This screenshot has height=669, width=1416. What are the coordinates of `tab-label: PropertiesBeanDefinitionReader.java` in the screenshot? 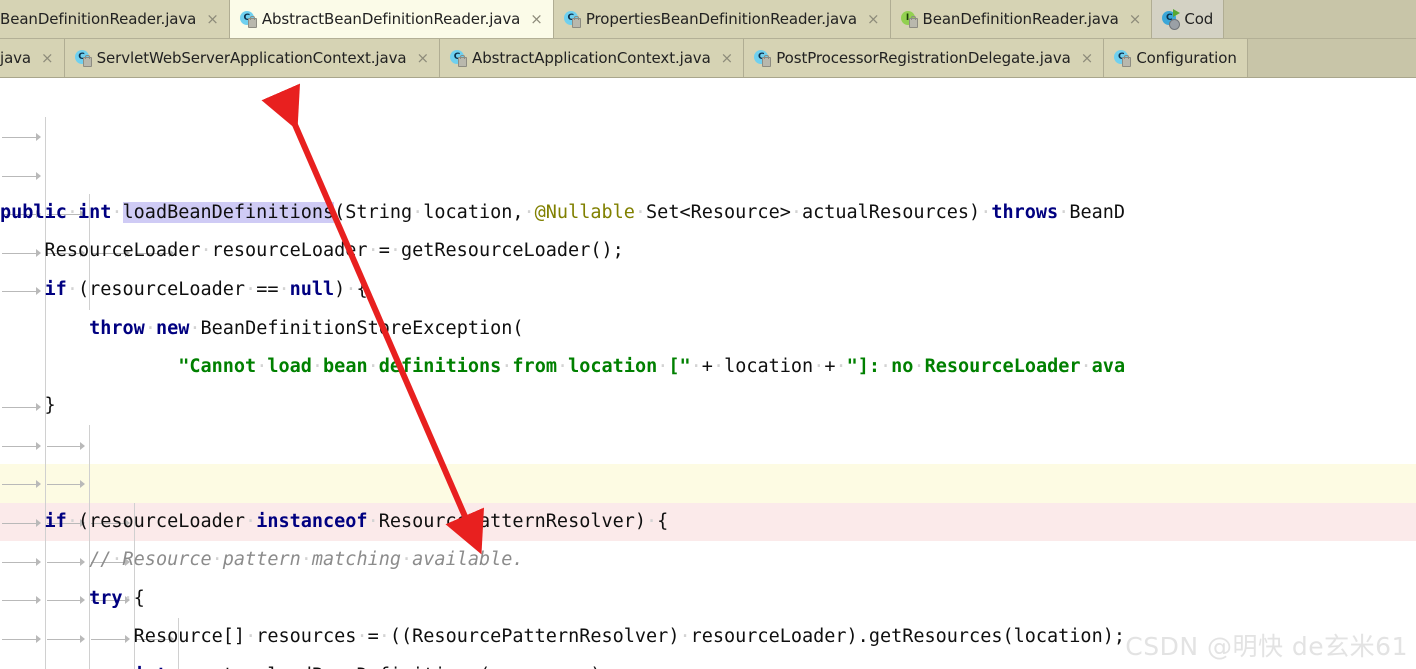 It's located at (721, 19).